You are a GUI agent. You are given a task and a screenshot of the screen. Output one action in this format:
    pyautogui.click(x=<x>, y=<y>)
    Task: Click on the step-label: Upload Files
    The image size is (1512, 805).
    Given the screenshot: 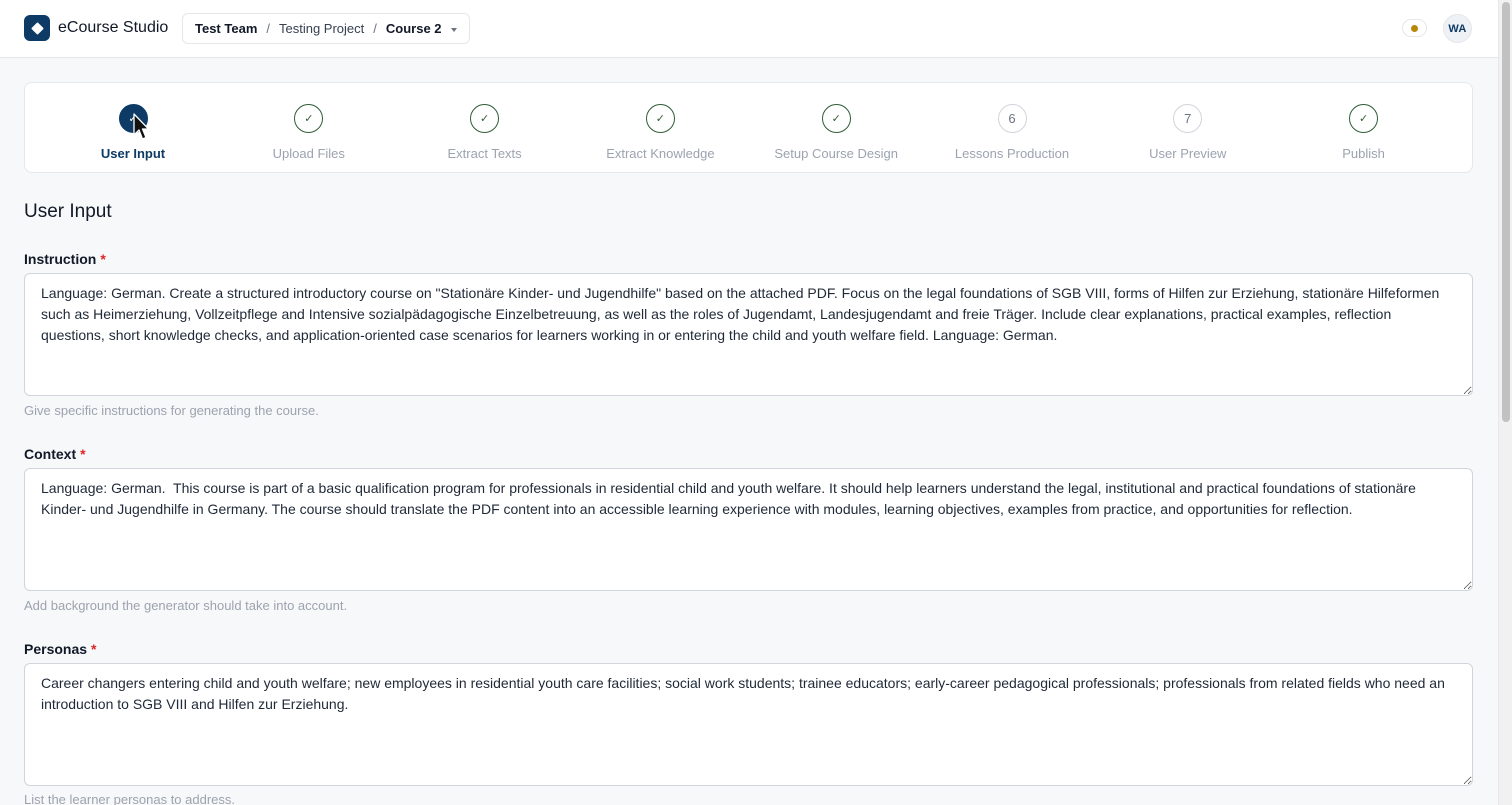 What is the action you would take?
    pyautogui.click(x=308, y=153)
    